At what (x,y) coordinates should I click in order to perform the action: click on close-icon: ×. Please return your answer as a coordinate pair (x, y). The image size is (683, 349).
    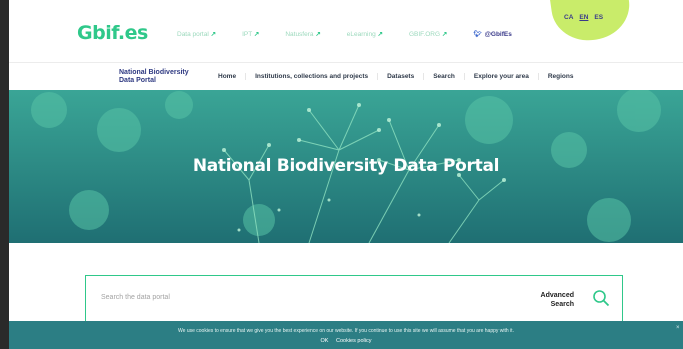
    Looking at the image, I should click on (678, 328).